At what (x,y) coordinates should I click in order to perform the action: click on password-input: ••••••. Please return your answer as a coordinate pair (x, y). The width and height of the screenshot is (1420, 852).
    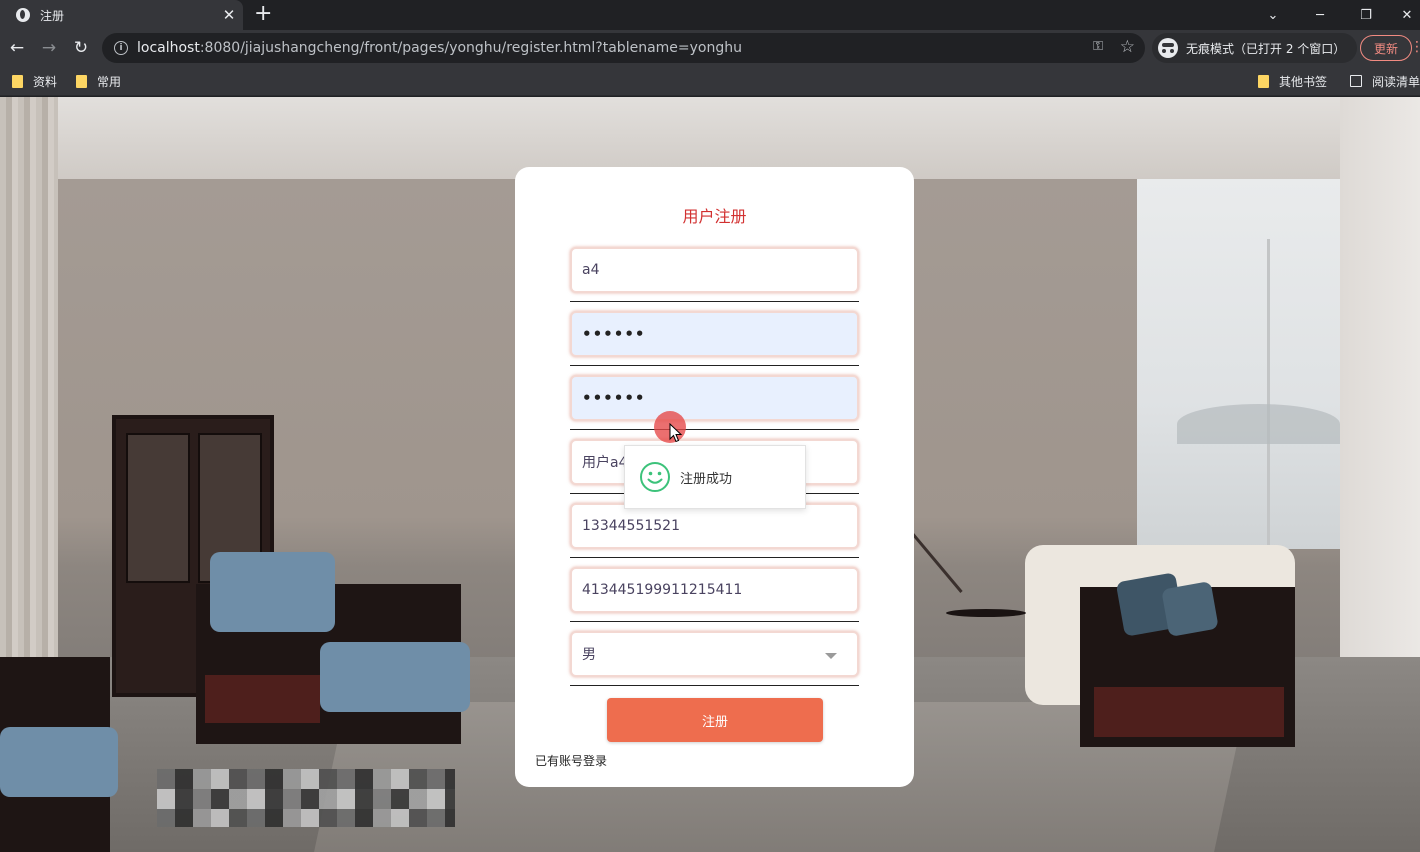
    Looking at the image, I should click on (714, 334).